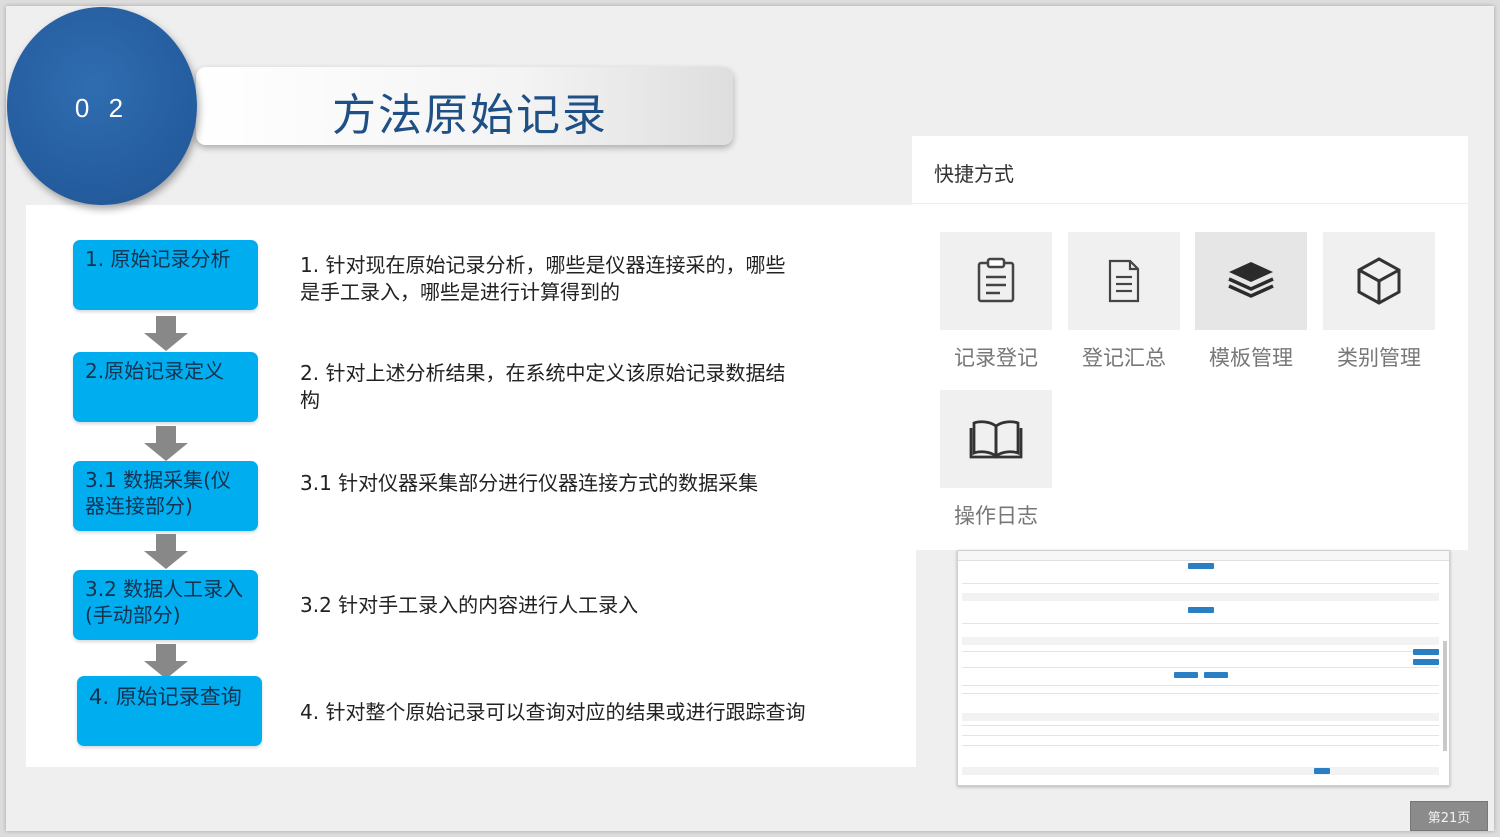 The width and height of the screenshot is (1500, 837). Describe the element at coordinates (1190, 170) in the screenshot. I see `shortcut-header: 快捷方式` at that location.